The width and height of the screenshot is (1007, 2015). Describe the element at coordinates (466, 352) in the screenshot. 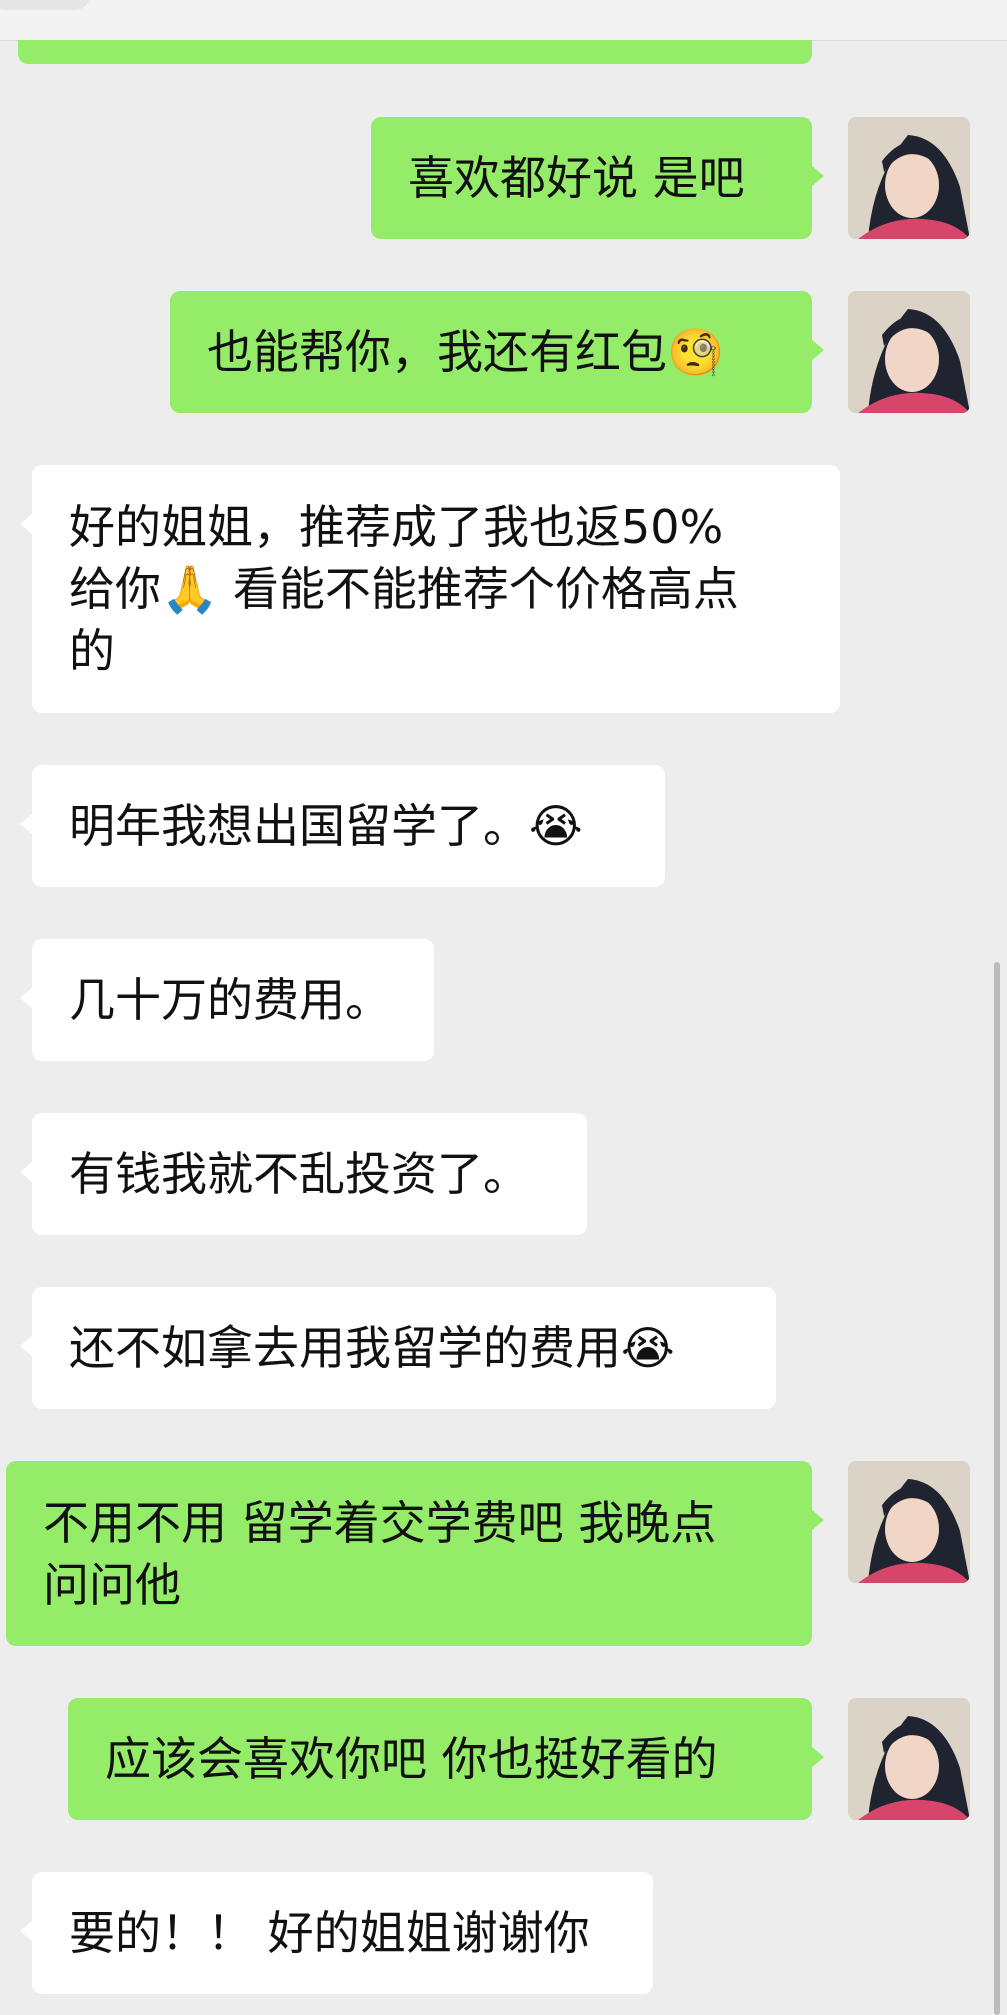

I see `message-text: 也能帮你，我还有红包🧐` at that location.